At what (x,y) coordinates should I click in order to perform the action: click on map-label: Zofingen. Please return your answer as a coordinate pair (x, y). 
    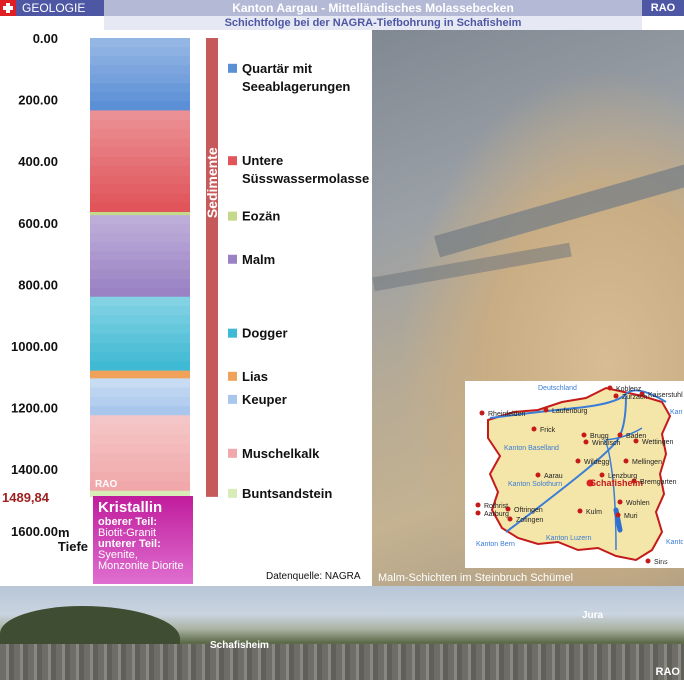
    Looking at the image, I should click on (529, 520).